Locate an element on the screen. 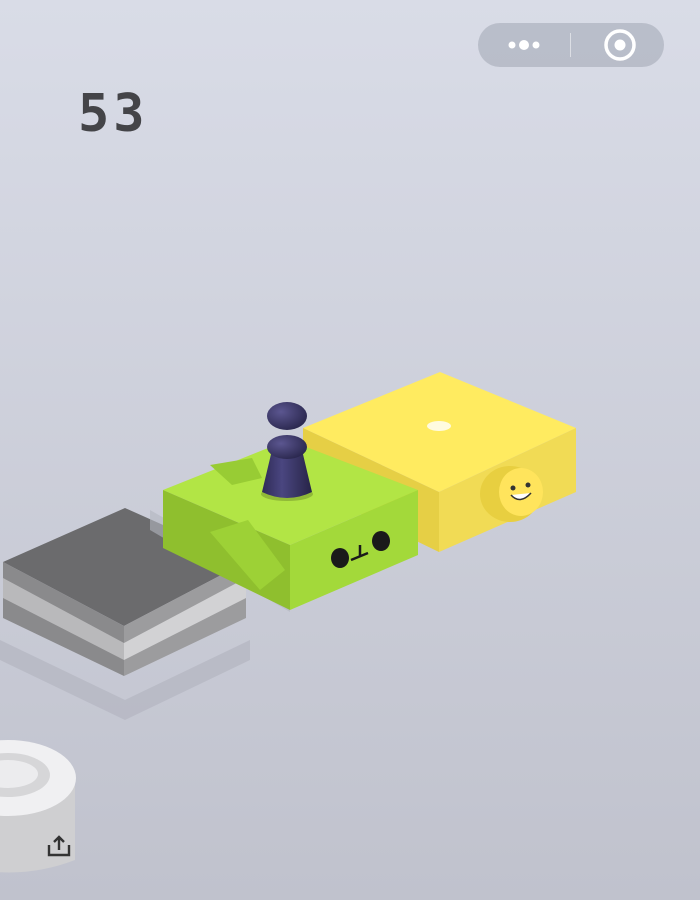 Image resolution: width=700 pixels, height=900 pixels. capsule-divider is located at coordinates (570, 45).